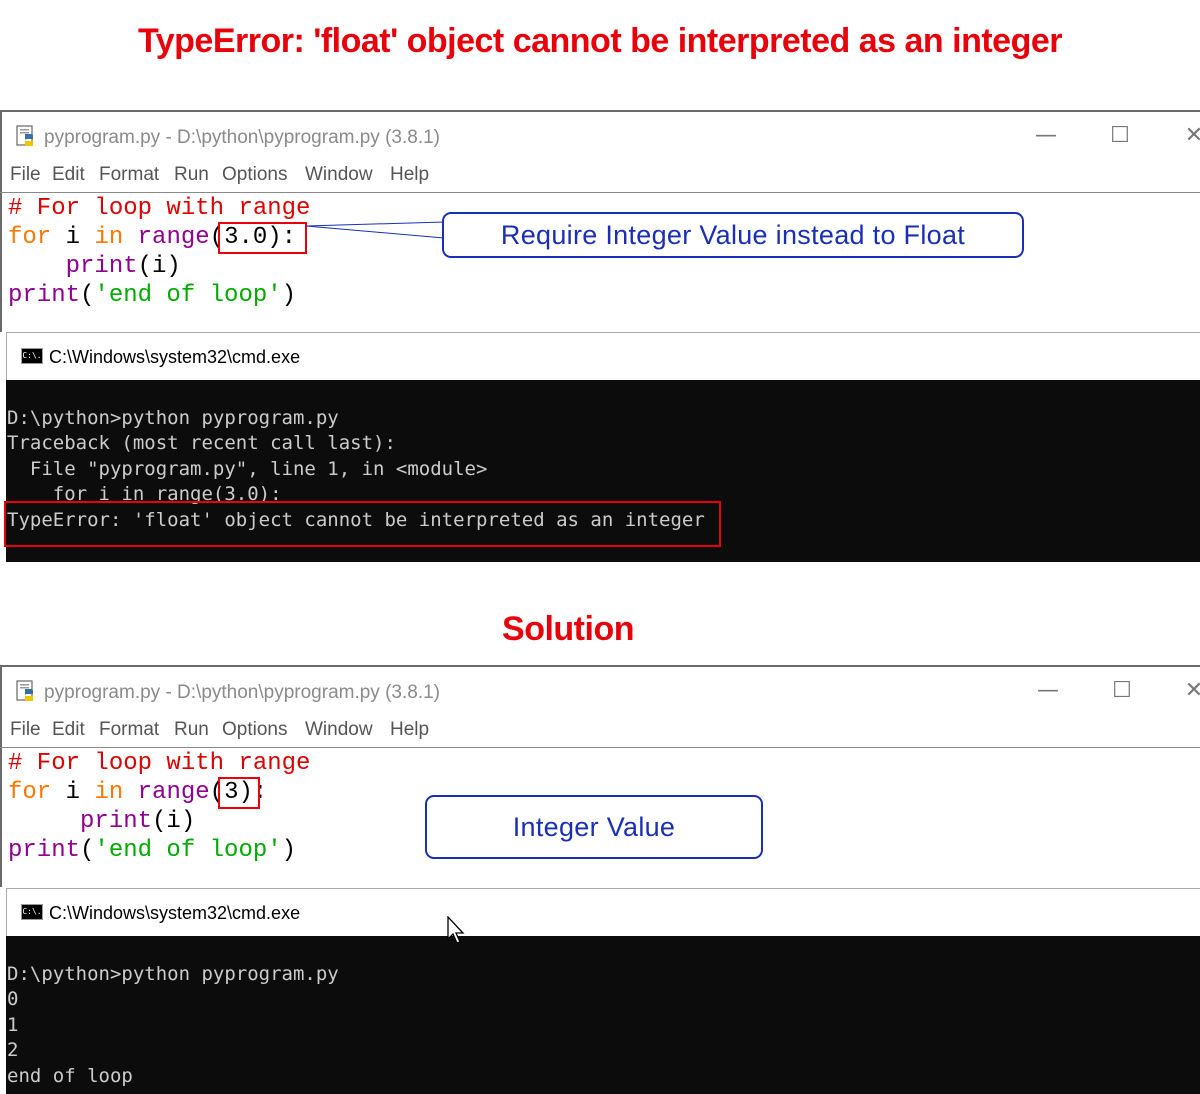 The image size is (1200, 1094). I want to click on code-var: i, so click(73, 792).